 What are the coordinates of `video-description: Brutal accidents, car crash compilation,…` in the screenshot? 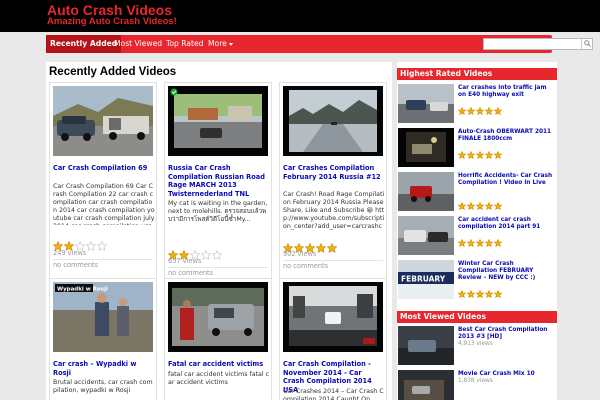 It's located at (103, 386).